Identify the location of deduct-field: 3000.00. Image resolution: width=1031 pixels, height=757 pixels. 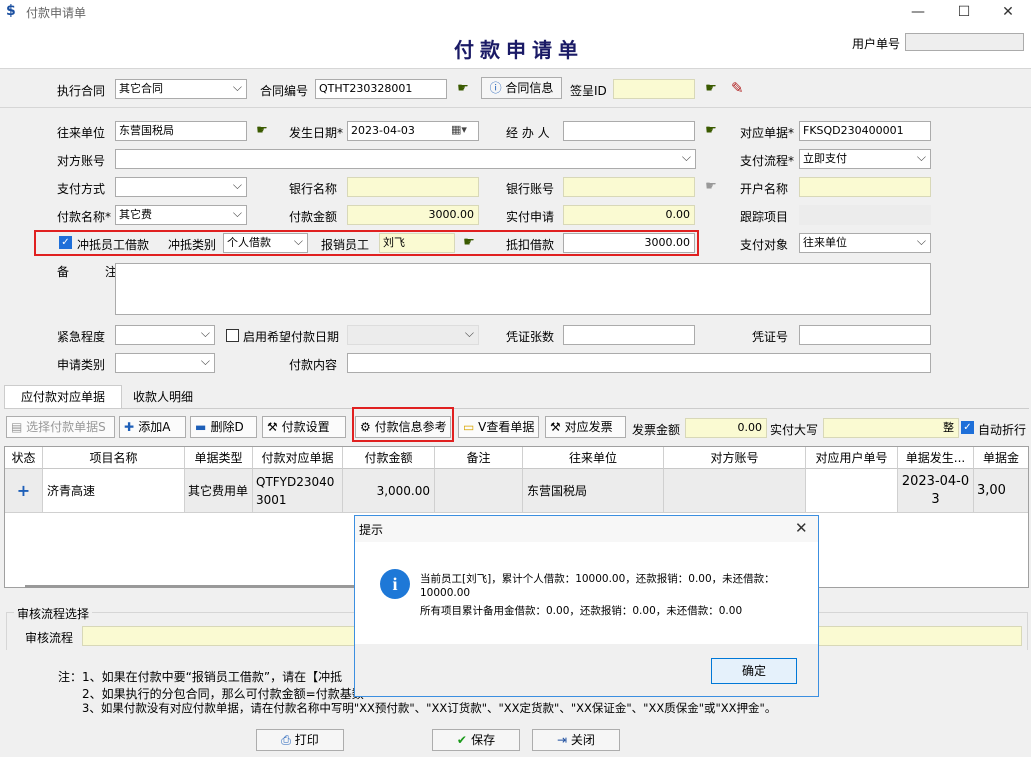
(629, 243).